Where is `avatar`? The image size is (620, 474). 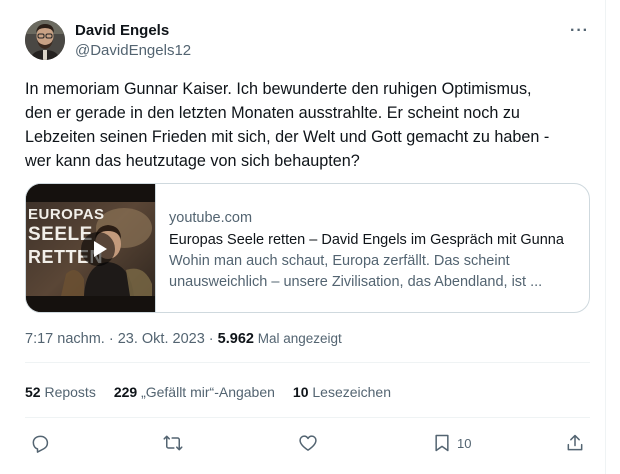
avatar is located at coordinates (45, 40).